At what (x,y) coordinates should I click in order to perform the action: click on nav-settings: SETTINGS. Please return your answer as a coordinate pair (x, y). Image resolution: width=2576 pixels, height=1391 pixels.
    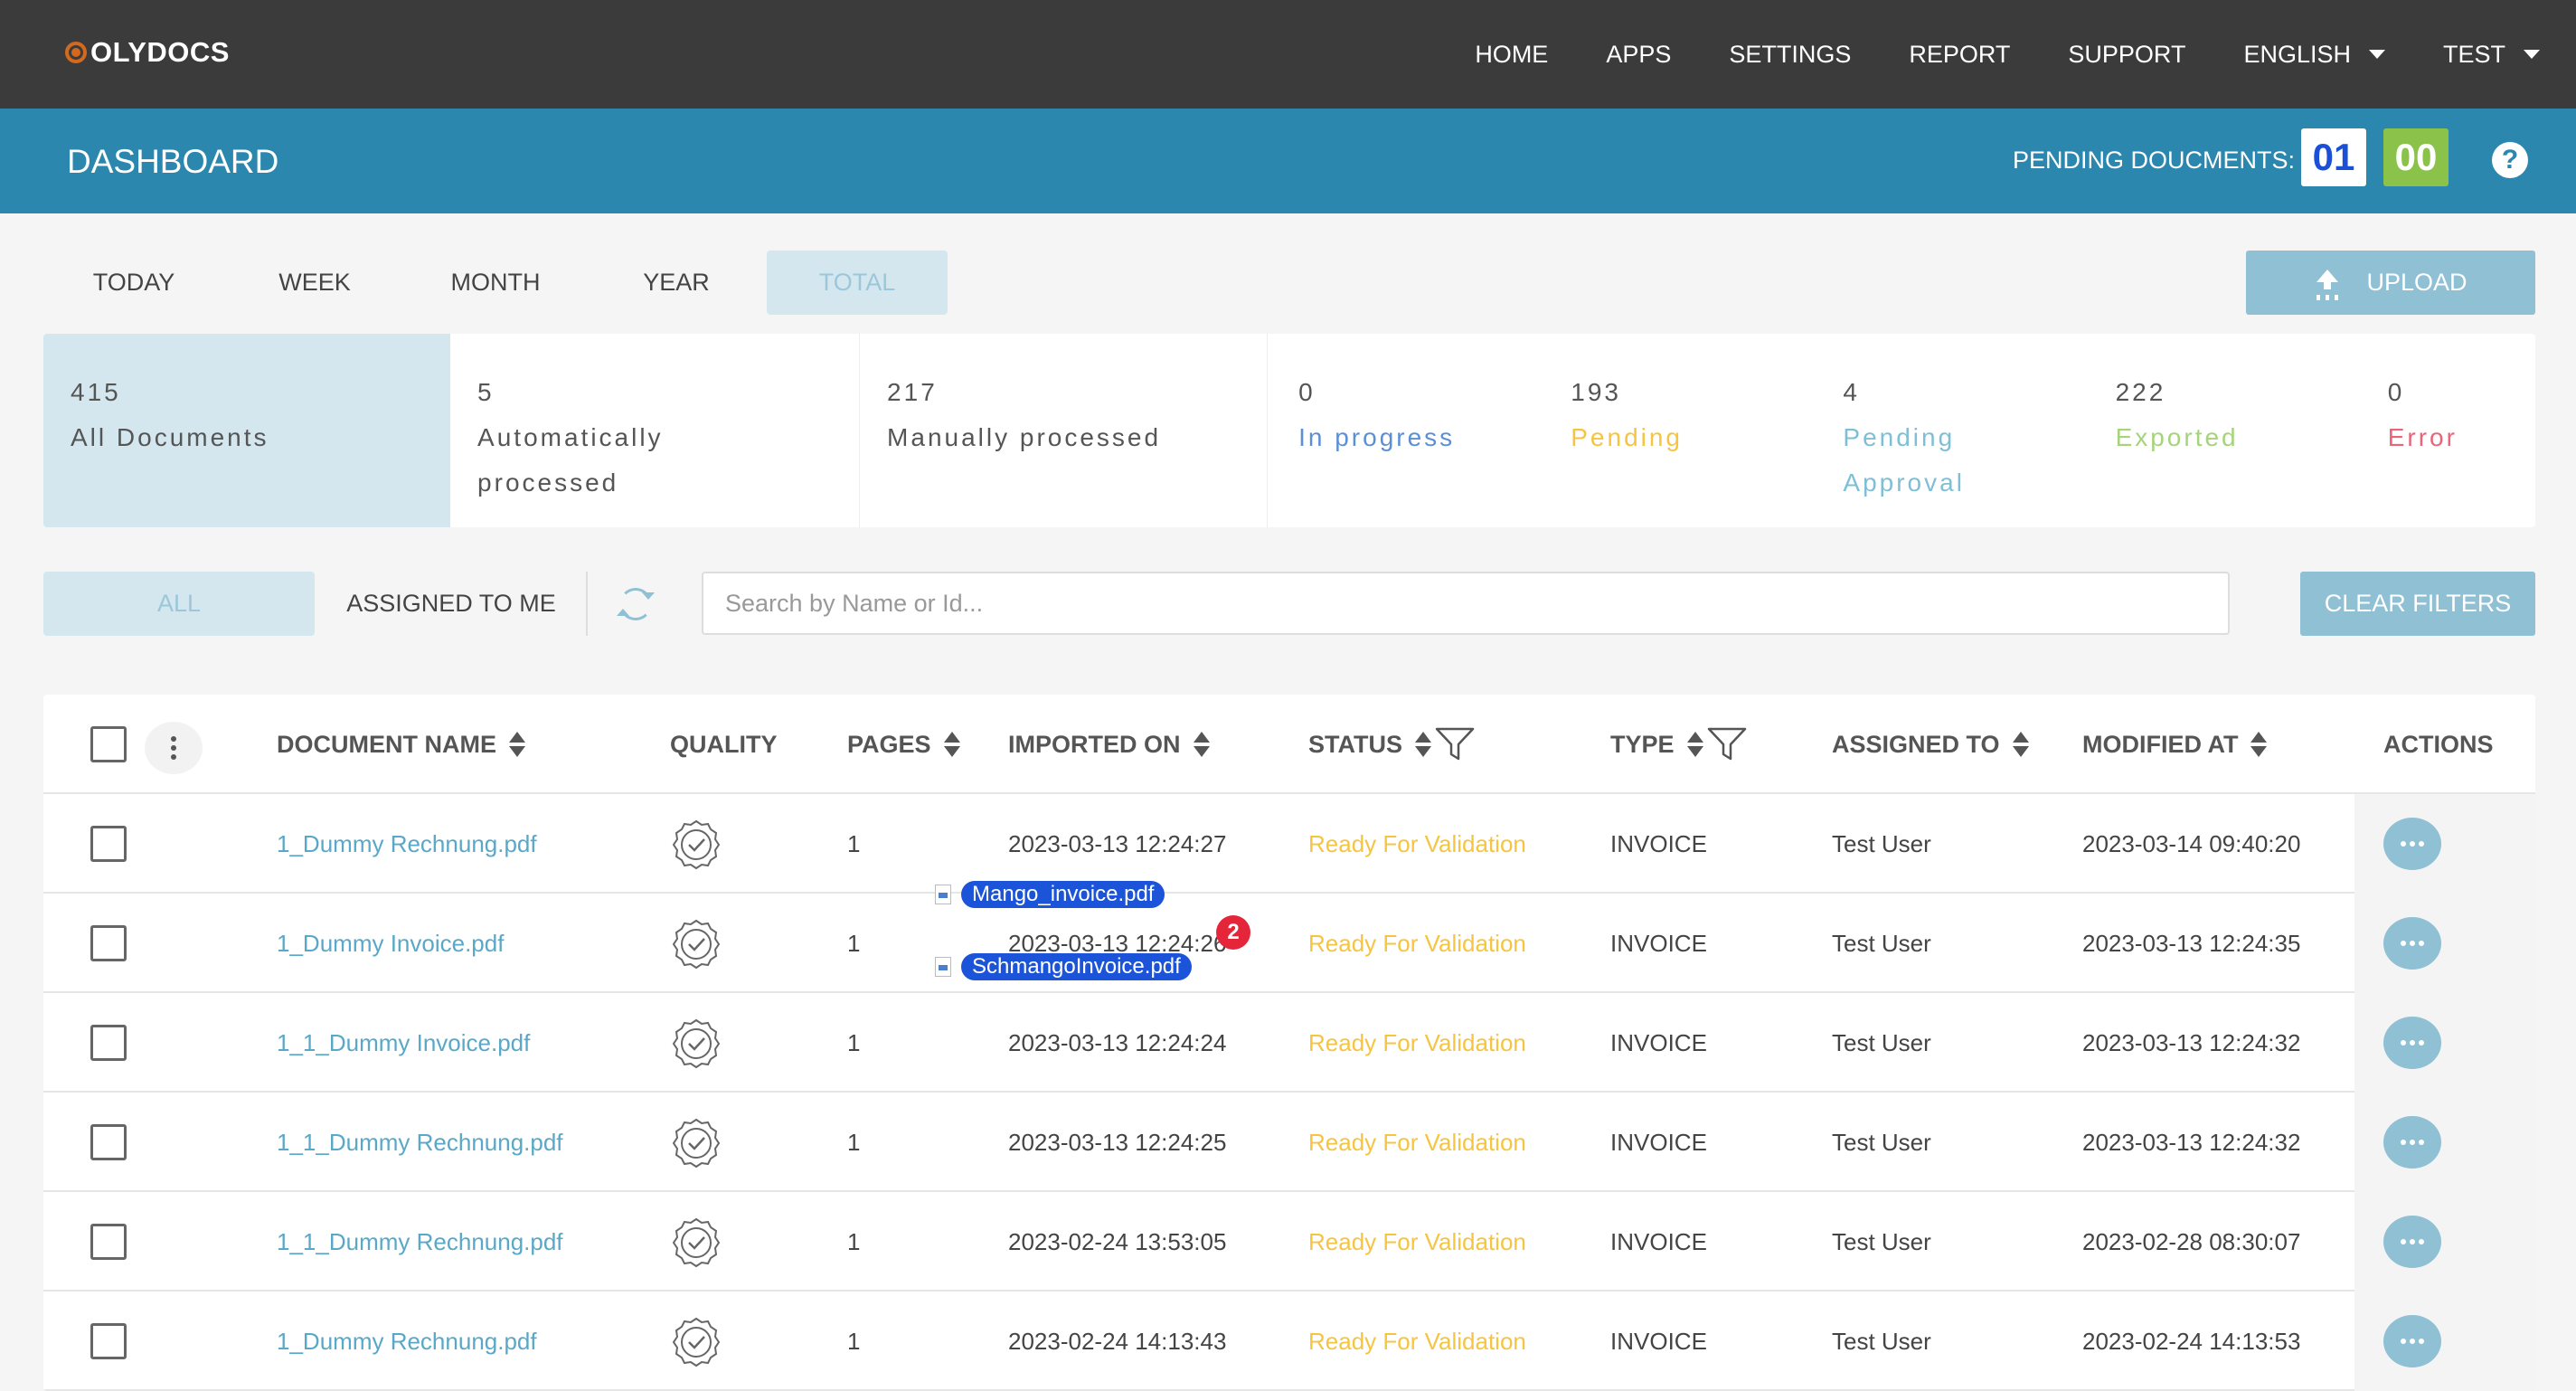
    Looking at the image, I should click on (1790, 55).